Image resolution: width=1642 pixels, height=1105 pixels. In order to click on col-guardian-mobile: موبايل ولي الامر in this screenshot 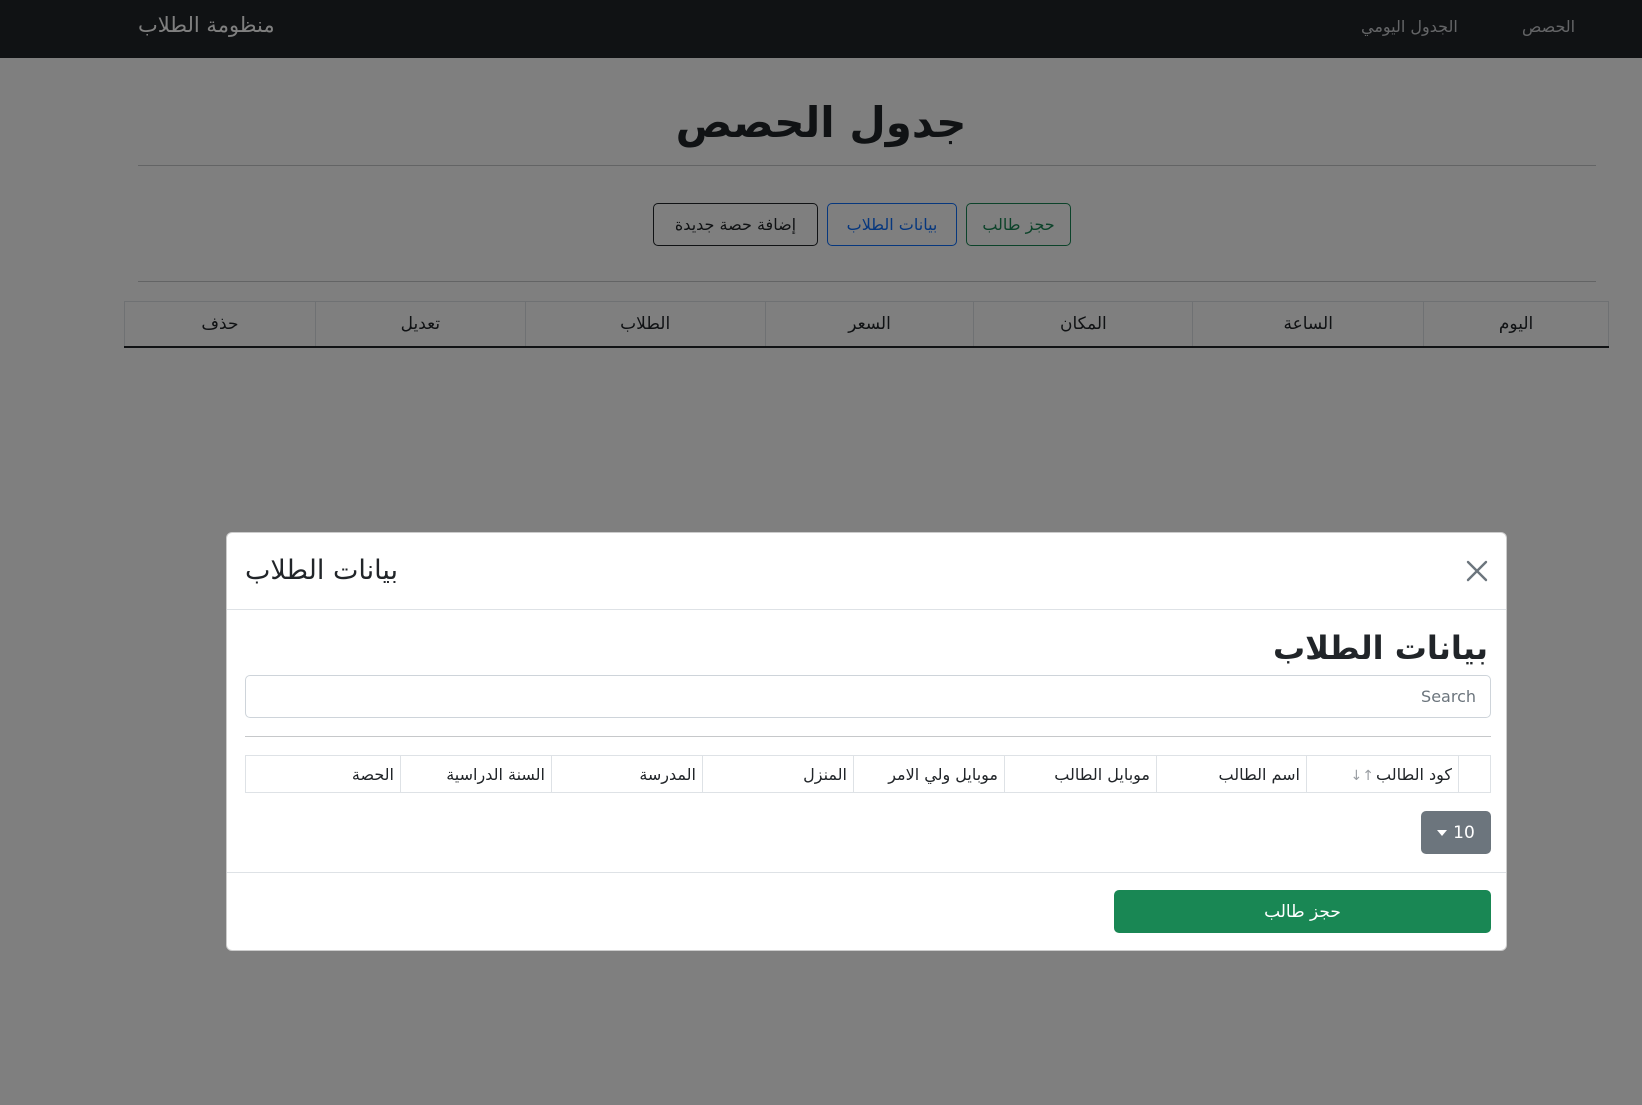, I will do `click(929, 774)`.